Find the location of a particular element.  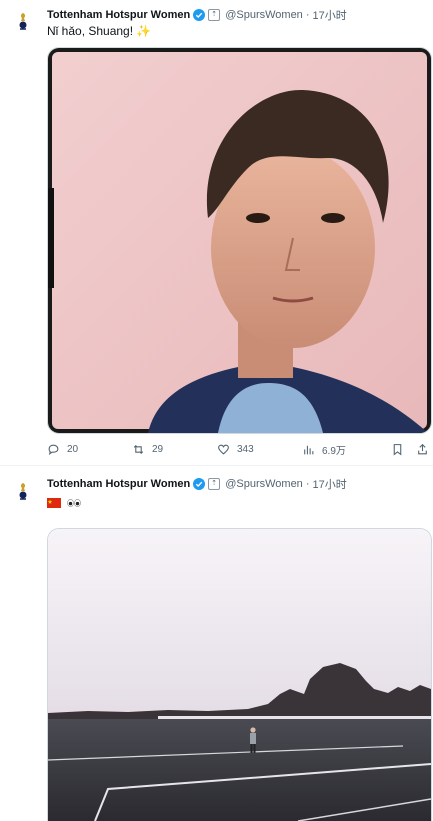

china-flag-icon is located at coordinates (54, 502).